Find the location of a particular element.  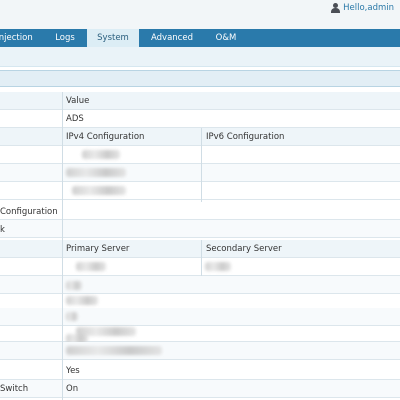

table-subheader-row: IPv4 Configuration IPv6 Configuration is located at coordinates (200, 137).